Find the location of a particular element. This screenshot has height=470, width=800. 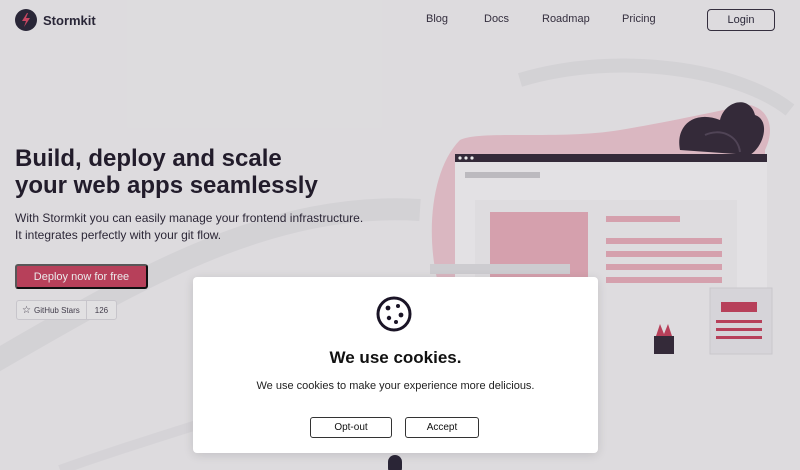

cookie-icon is located at coordinates (394, 316).